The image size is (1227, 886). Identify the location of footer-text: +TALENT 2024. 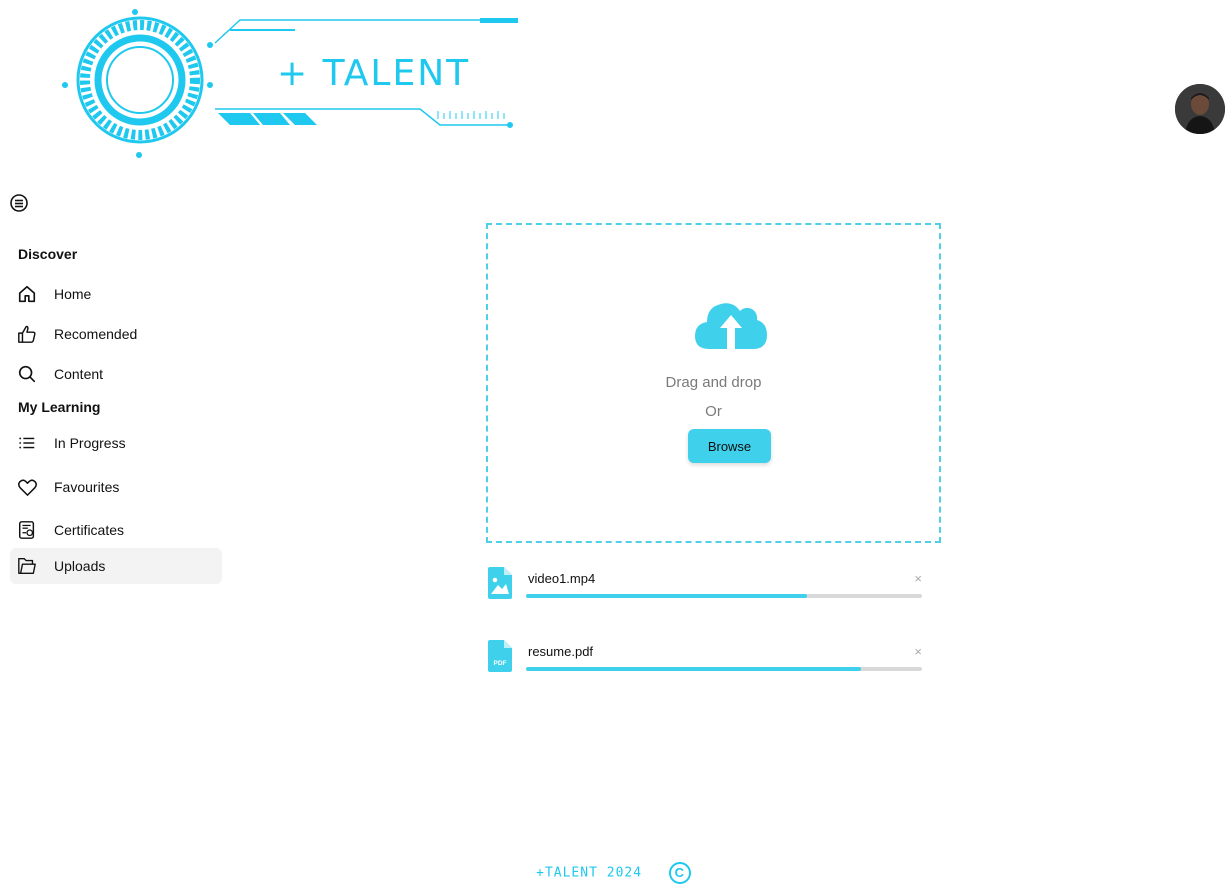
(589, 873).